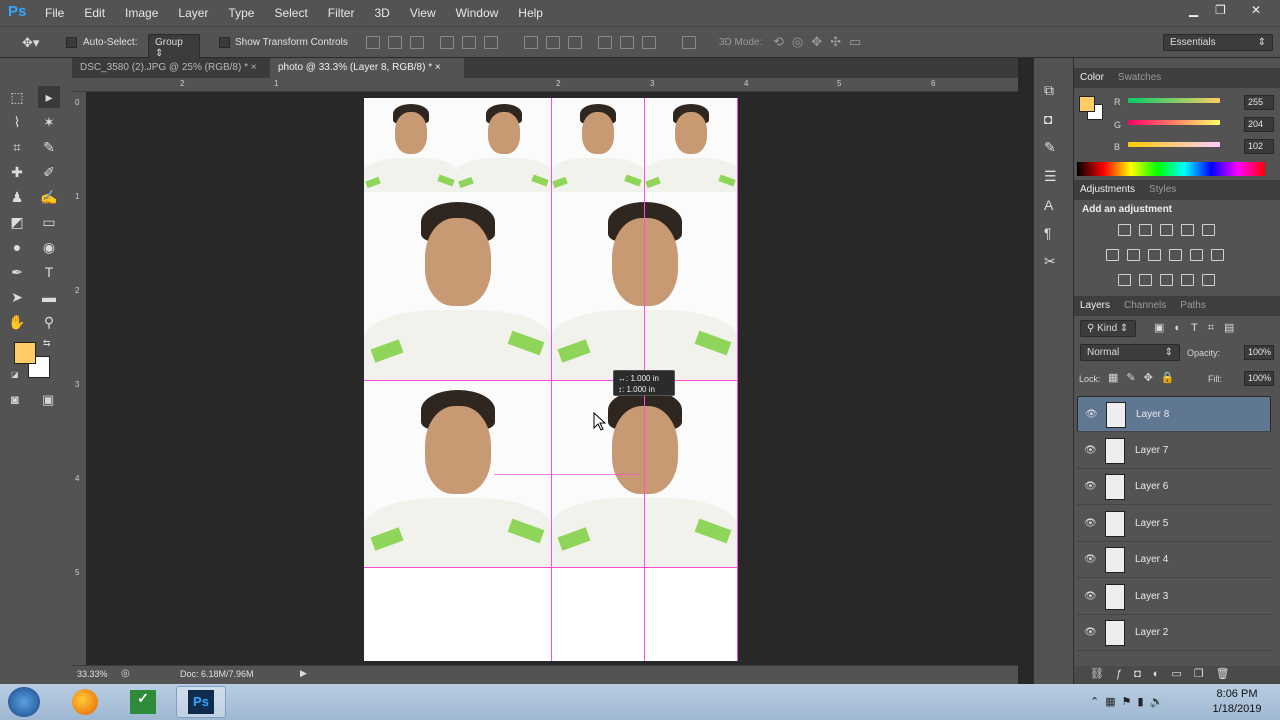 The image size is (1280, 720). What do you see at coordinates (1108, 328) in the screenshot?
I see `layer-kind-filter: ⚲ Kind ⇕` at bounding box center [1108, 328].